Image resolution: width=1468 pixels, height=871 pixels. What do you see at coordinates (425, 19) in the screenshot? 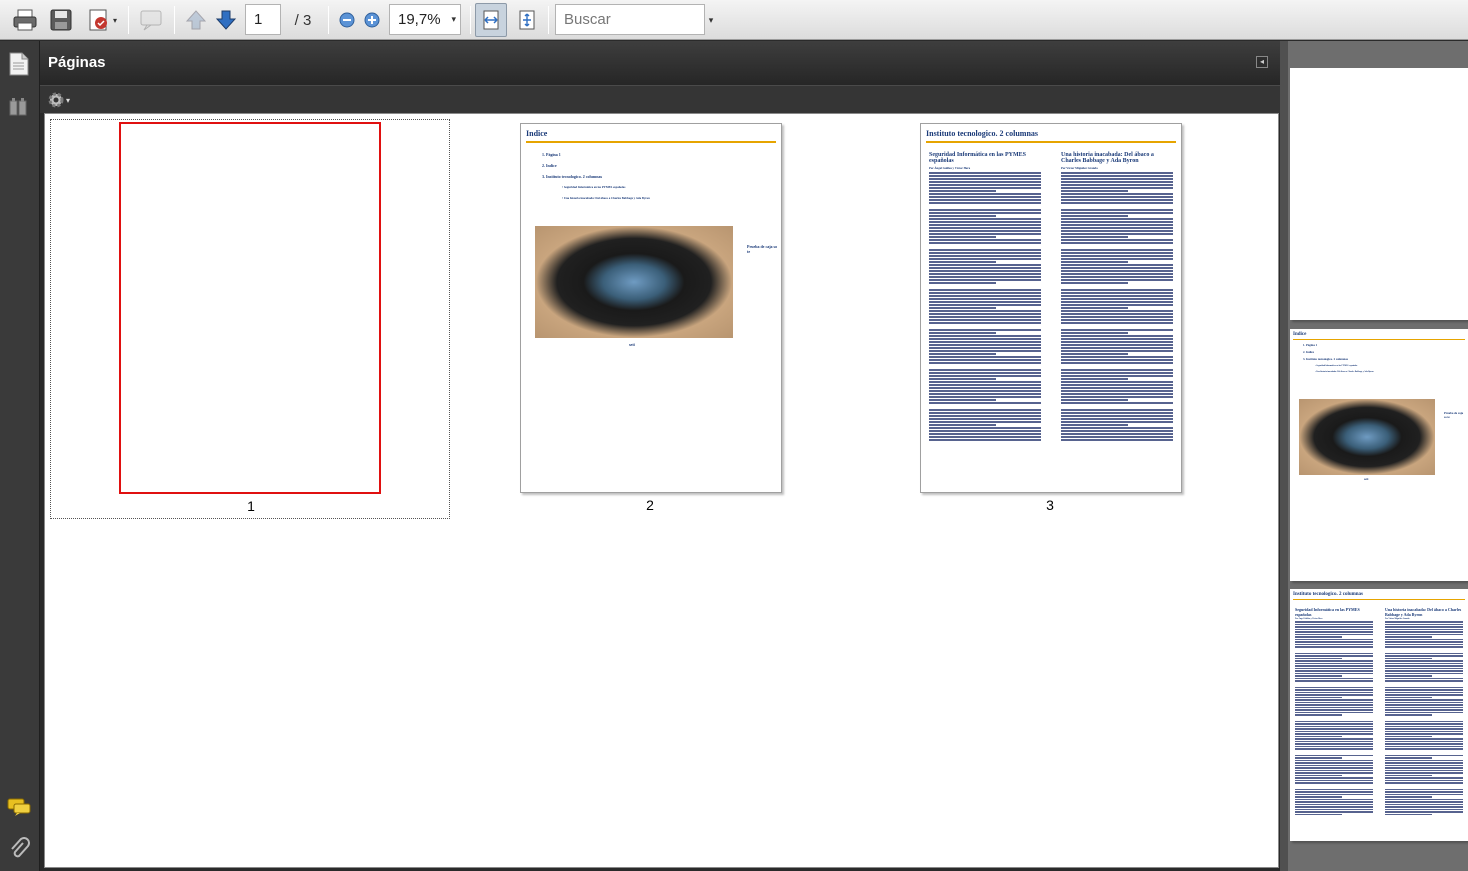
I see `zoom-input: 19,7% ▾` at bounding box center [425, 19].